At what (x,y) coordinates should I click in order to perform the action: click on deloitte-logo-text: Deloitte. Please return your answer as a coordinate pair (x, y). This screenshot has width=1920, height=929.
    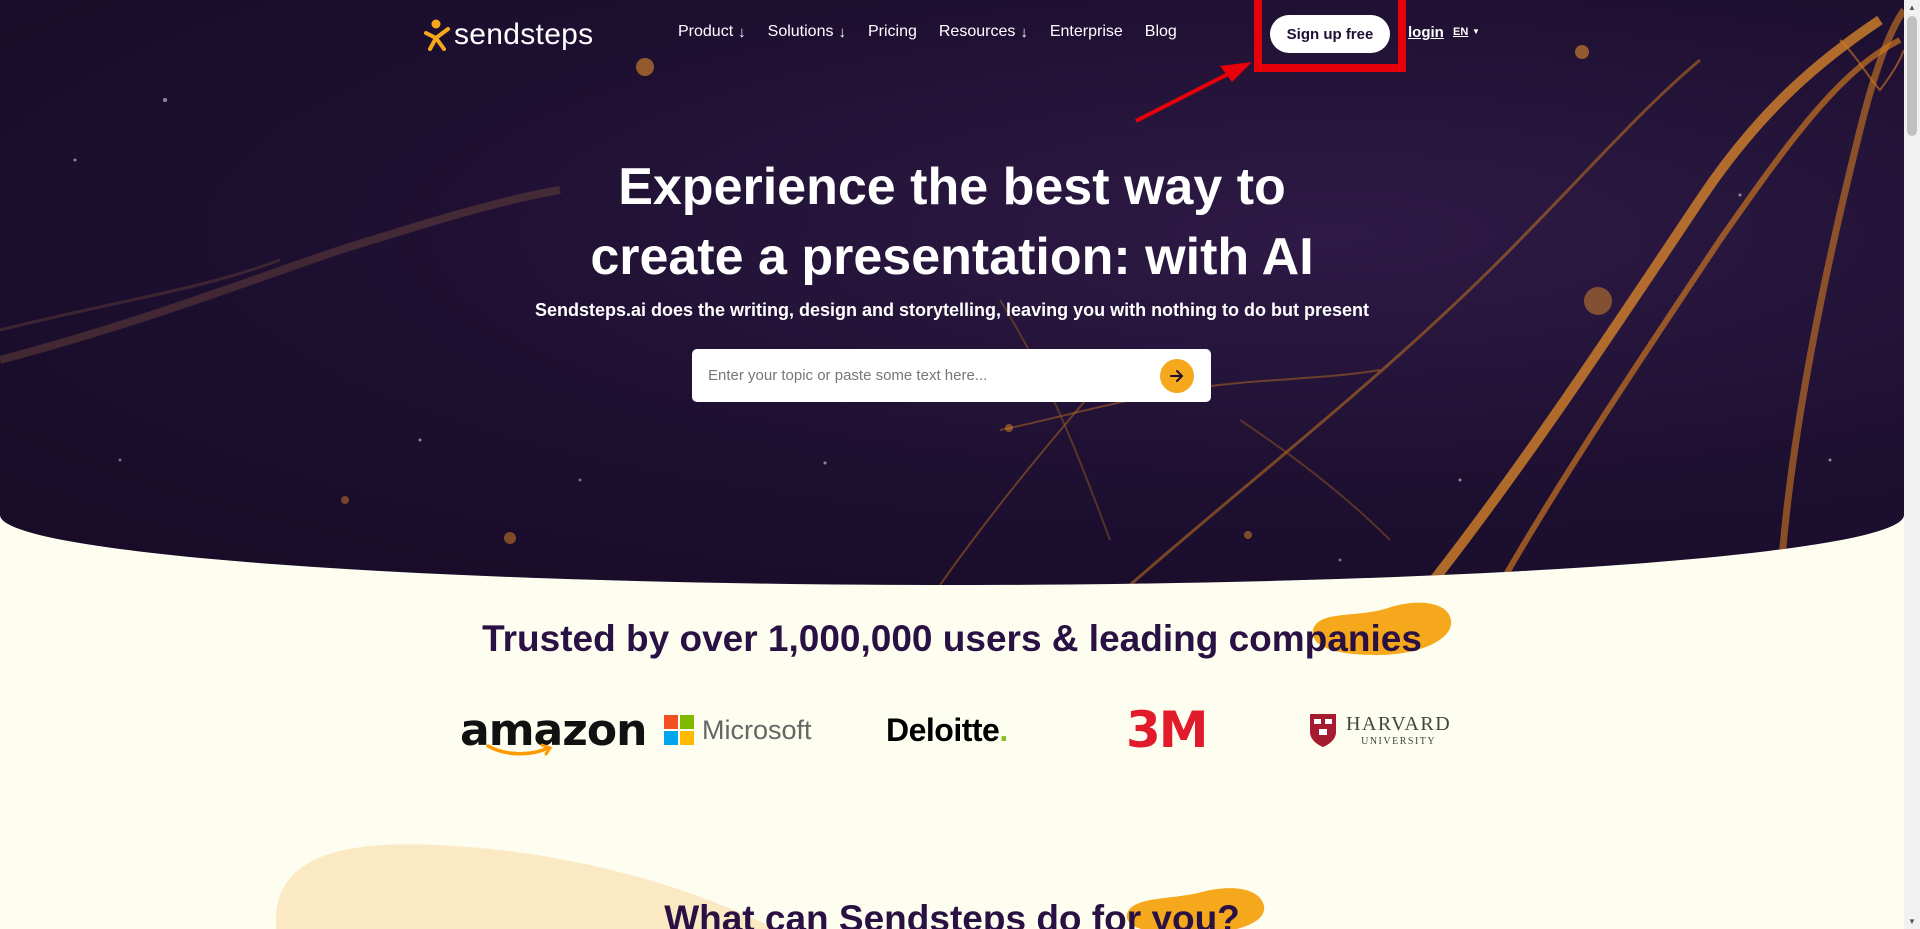
    Looking at the image, I should click on (943, 729).